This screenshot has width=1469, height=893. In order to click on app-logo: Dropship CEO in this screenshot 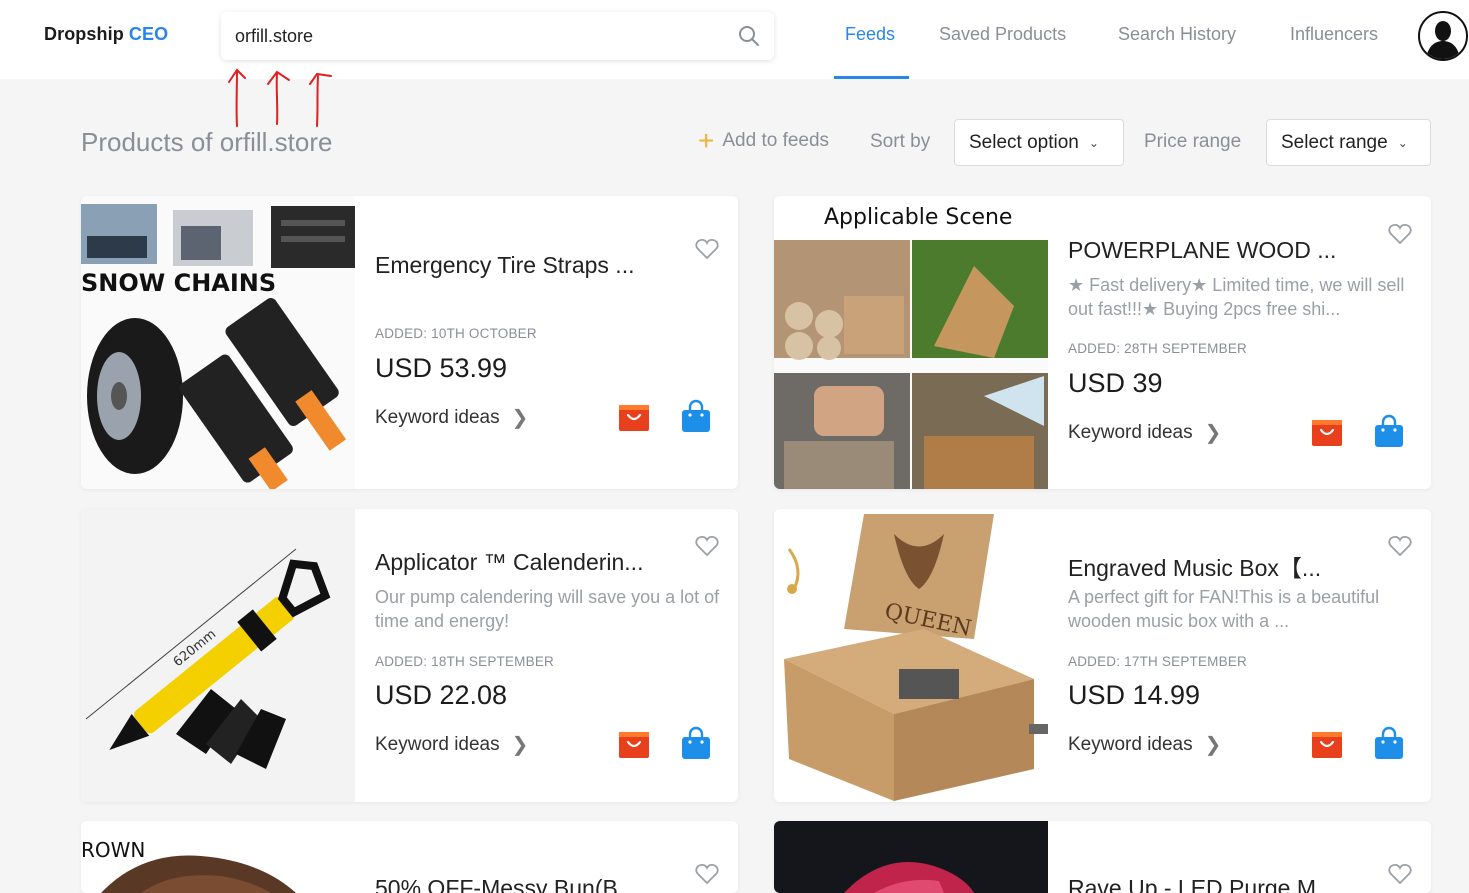, I will do `click(106, 34)`.